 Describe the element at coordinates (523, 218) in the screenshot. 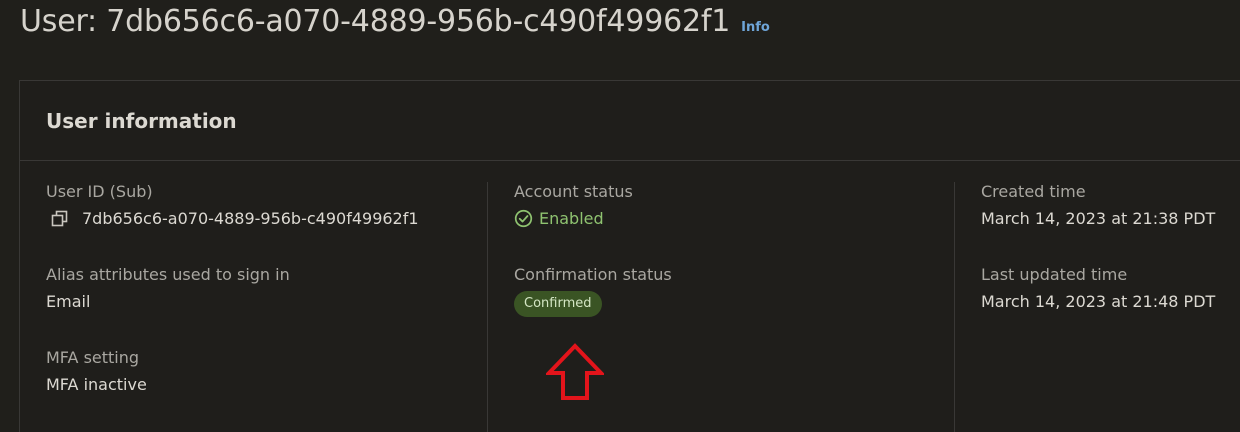

I see `check-circle-icon` at that location.